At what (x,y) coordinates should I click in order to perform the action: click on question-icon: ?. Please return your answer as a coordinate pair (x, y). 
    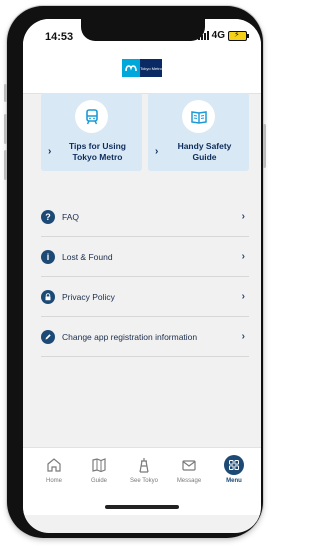
    Looking at the image, I should click on (48, 216).